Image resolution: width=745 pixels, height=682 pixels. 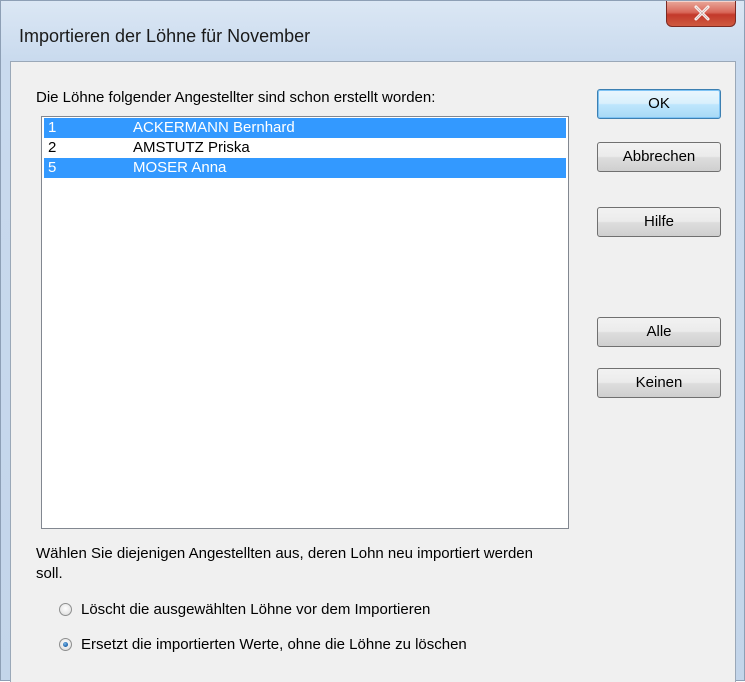 I want to click on select-all-button: Alle, so click(x=659, y=332).